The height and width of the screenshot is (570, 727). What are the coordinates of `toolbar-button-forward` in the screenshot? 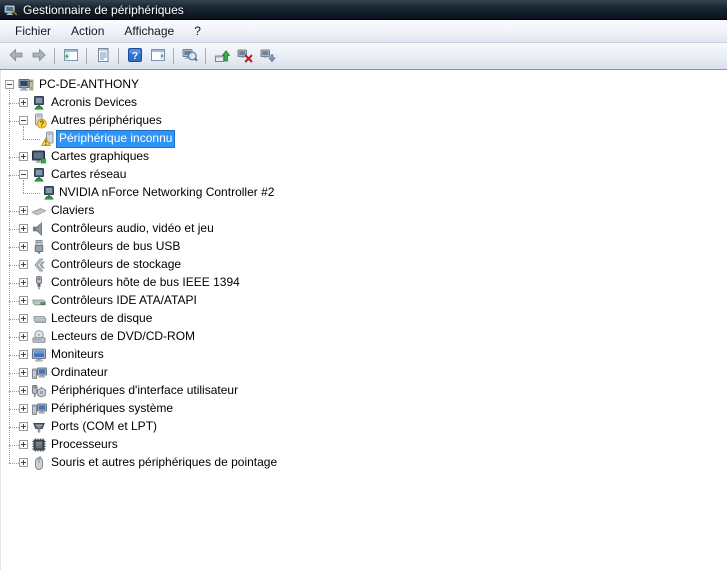 It's located at (38, 56).